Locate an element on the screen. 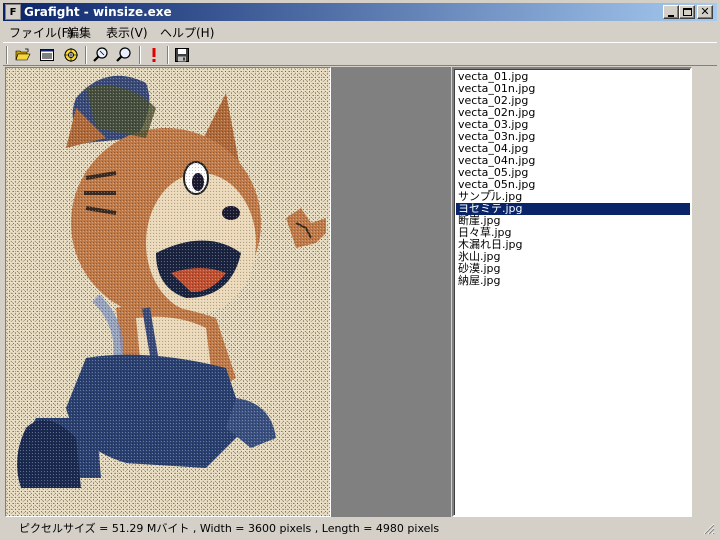  maximize-icon is located at coordinates (687, 12).